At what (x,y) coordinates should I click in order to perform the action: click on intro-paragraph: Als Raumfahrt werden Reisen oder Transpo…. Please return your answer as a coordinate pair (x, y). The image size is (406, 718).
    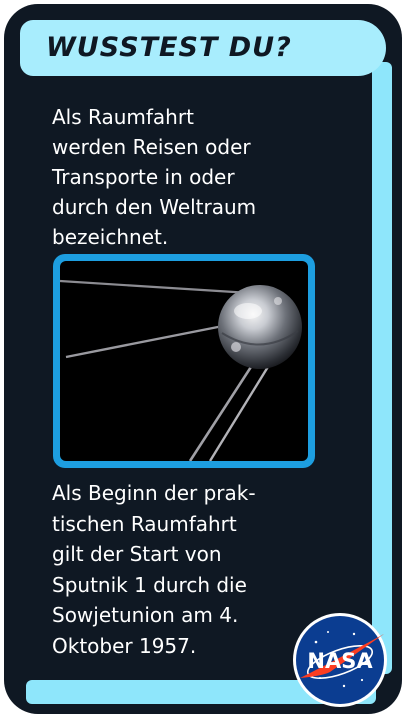
    Looking at the image, I should click on (154, 177).